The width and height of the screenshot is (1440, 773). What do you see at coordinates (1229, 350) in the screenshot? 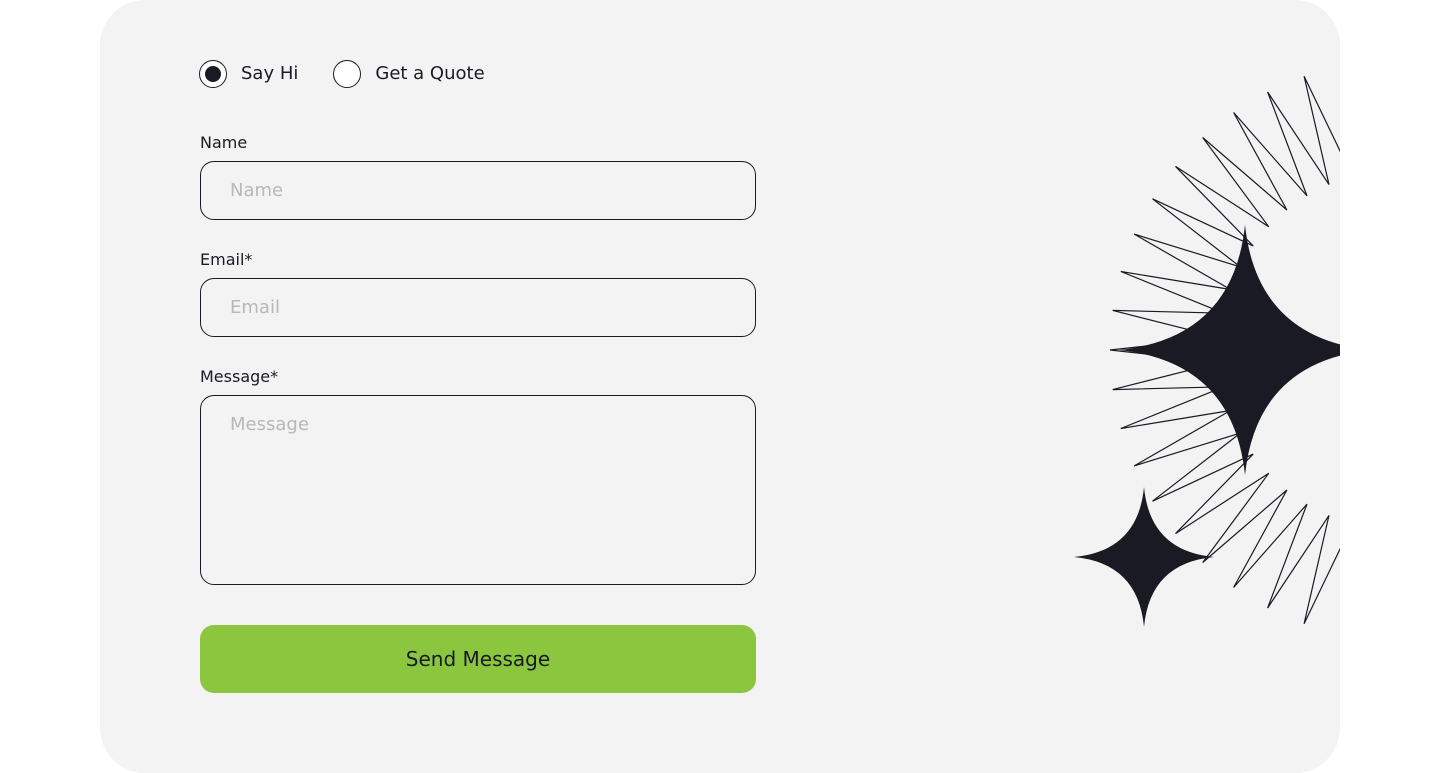
I see `large-star-icon` at bounding box center [1229, 350].